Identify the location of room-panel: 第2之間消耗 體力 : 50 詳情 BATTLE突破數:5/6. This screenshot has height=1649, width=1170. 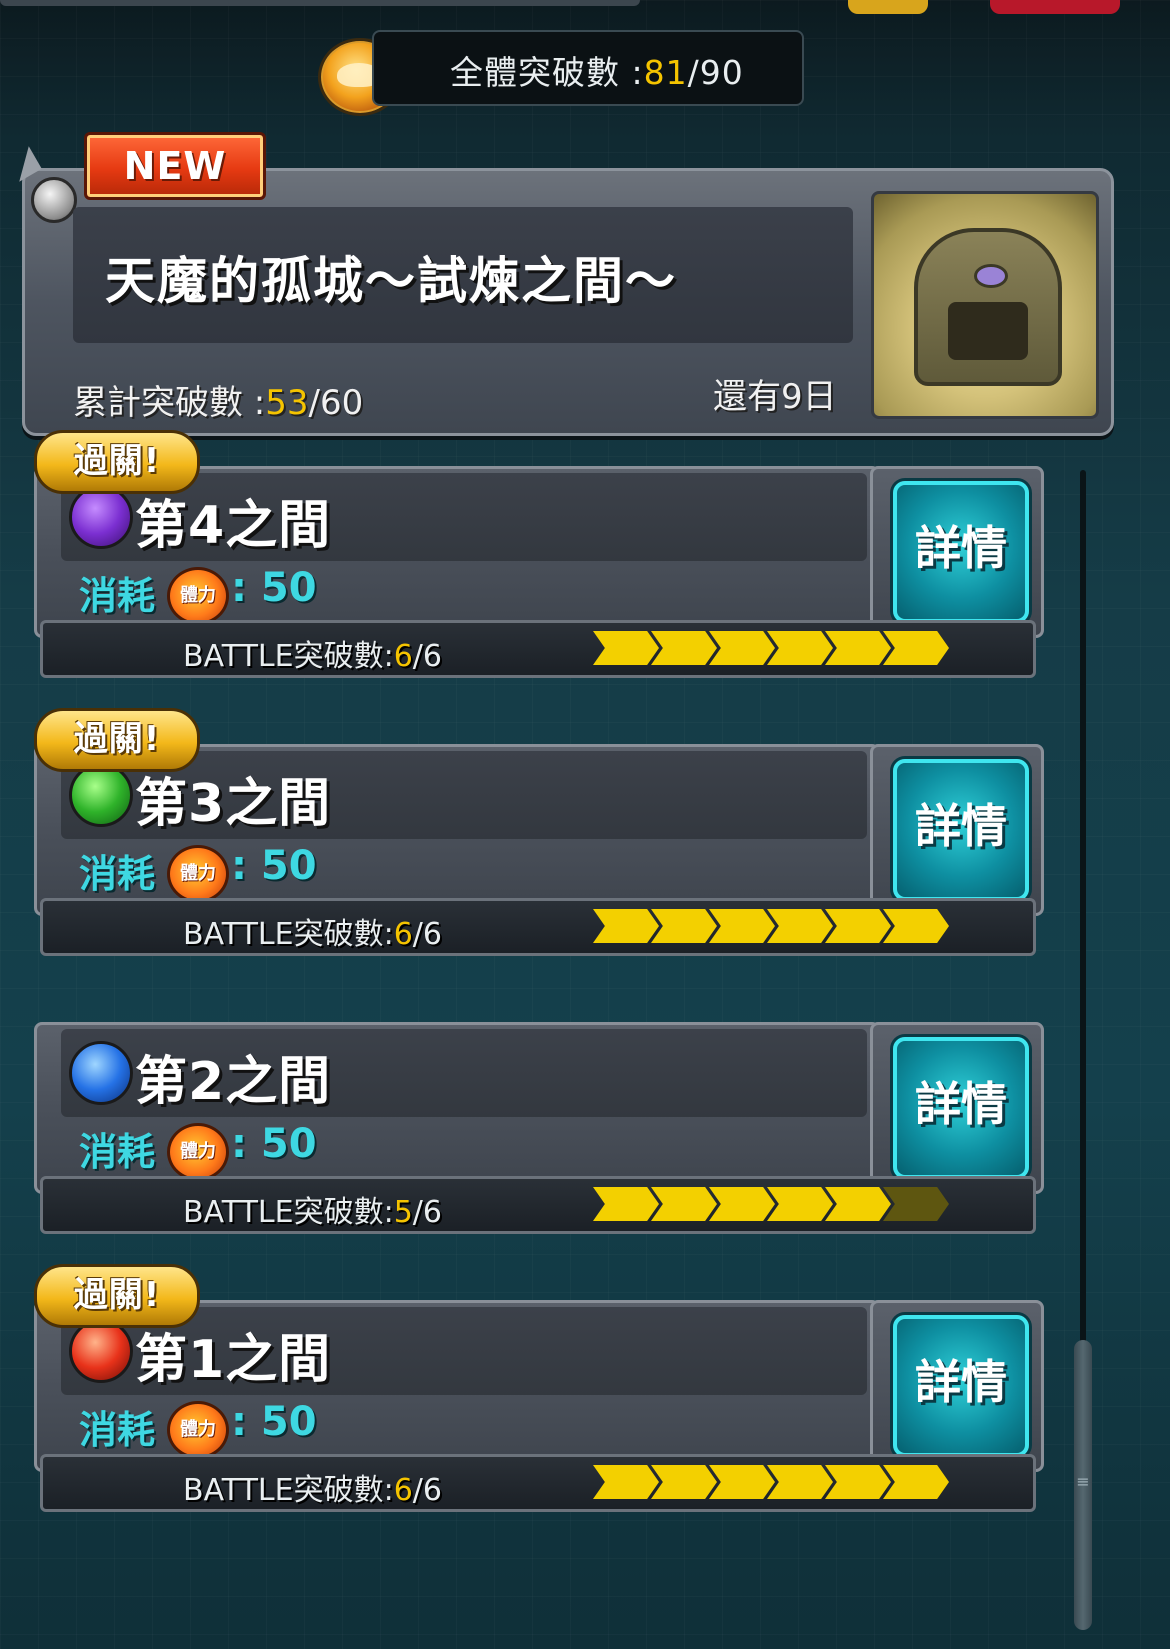
(539, 1128).